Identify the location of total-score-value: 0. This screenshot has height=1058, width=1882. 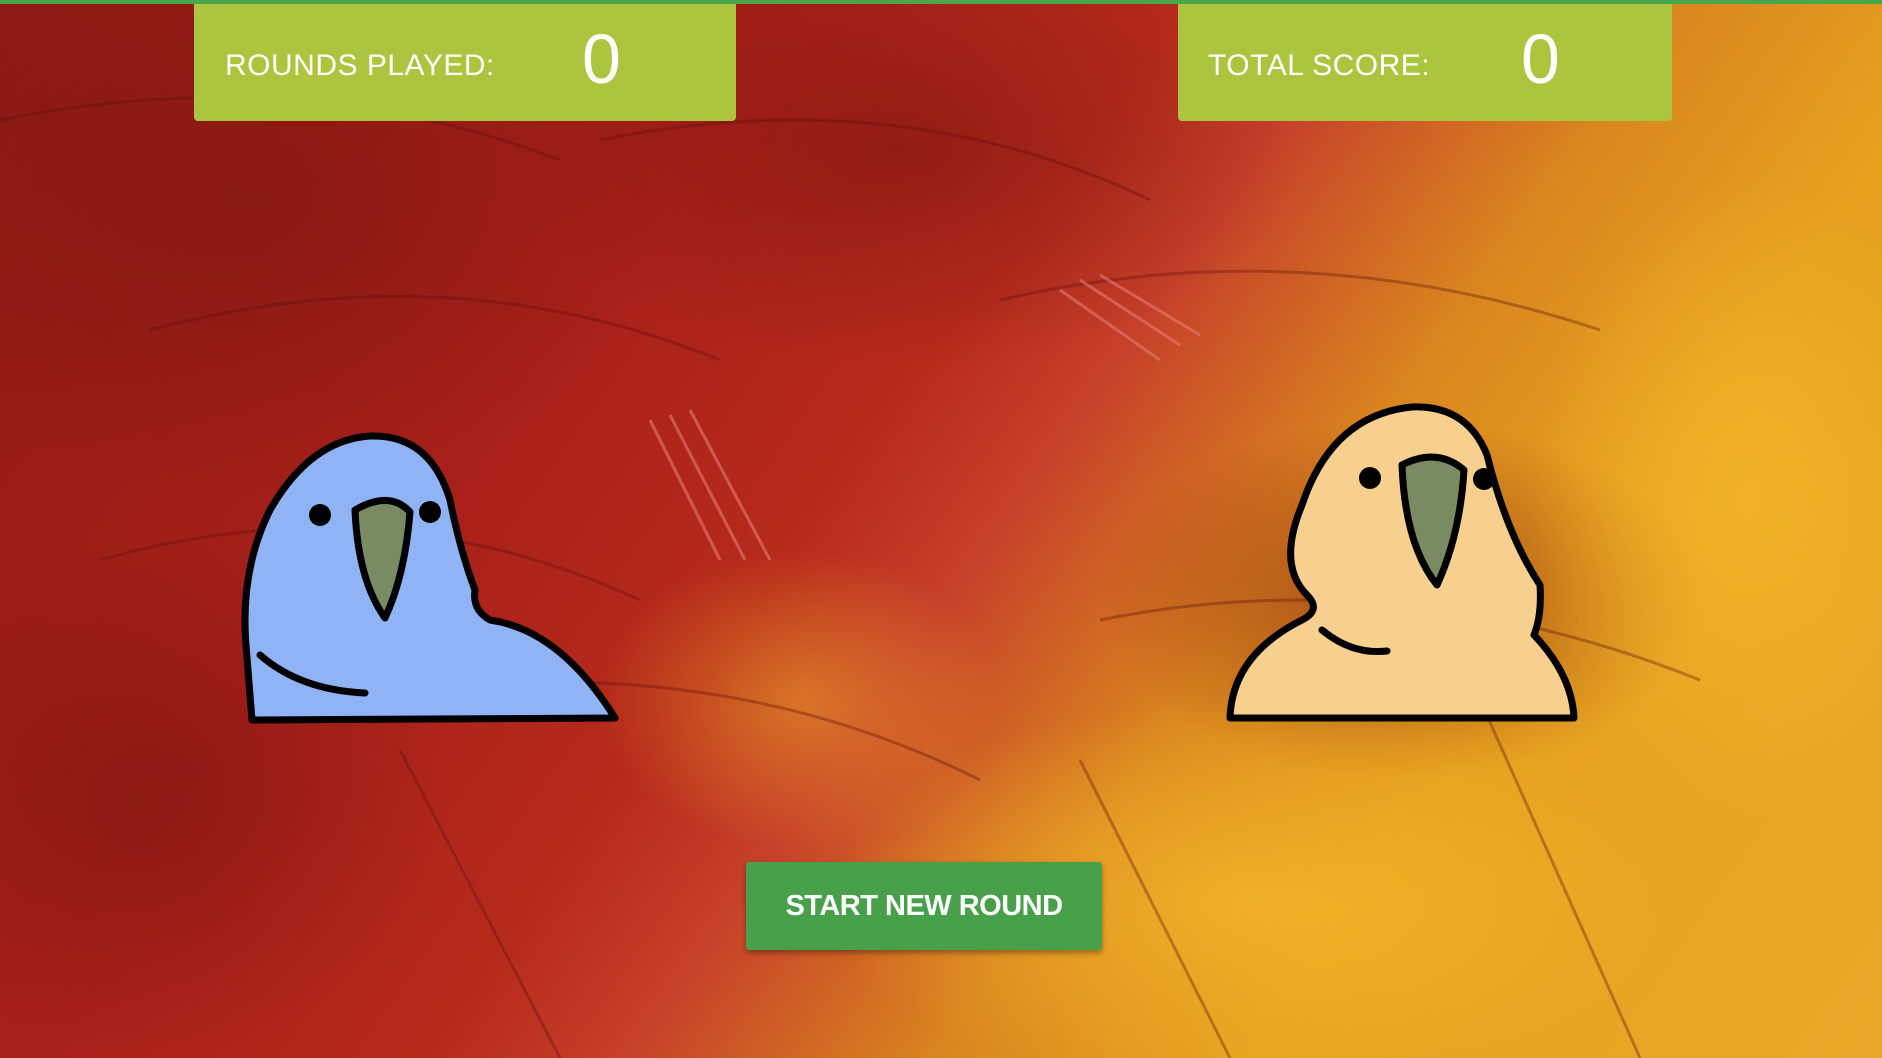
(1540, 59).